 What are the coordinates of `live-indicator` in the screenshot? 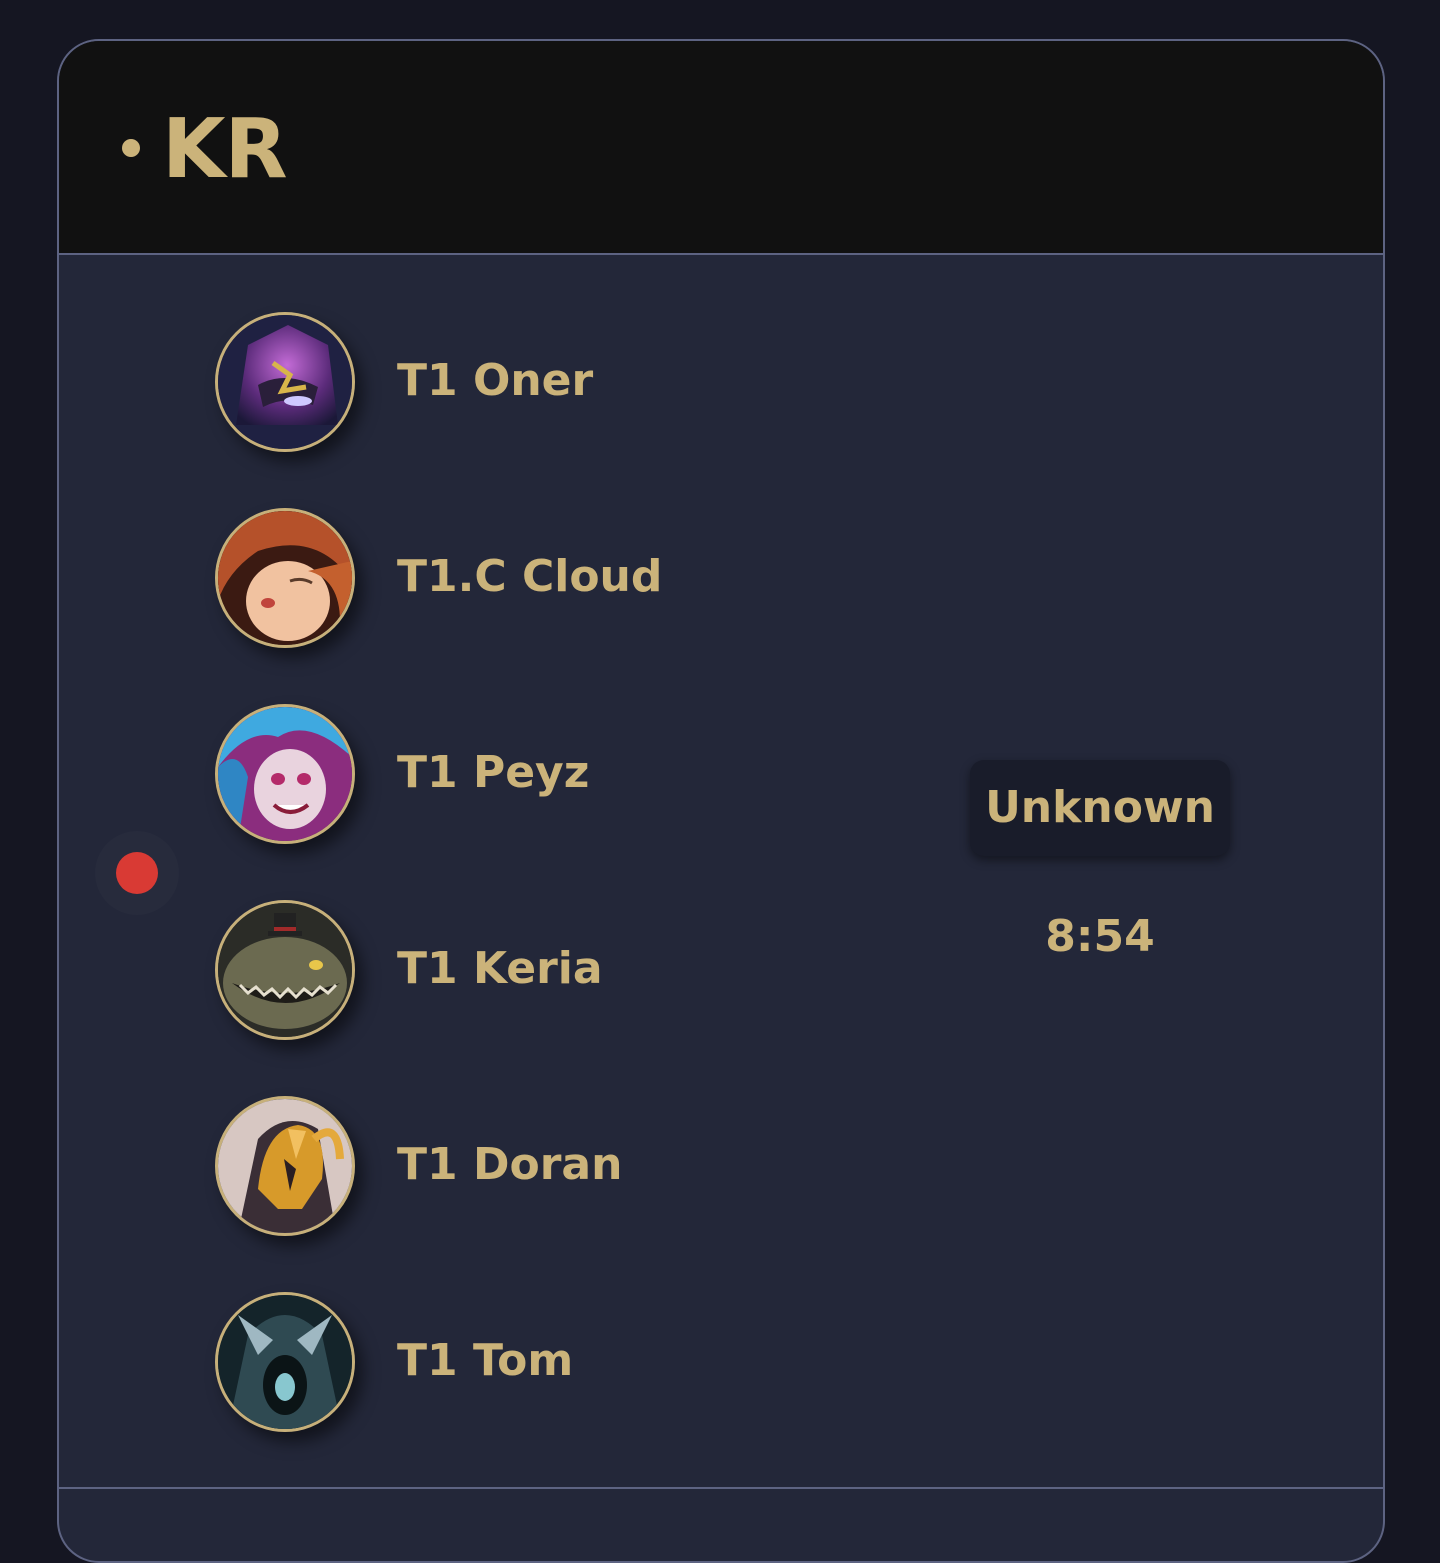 It's located at (137, 873).